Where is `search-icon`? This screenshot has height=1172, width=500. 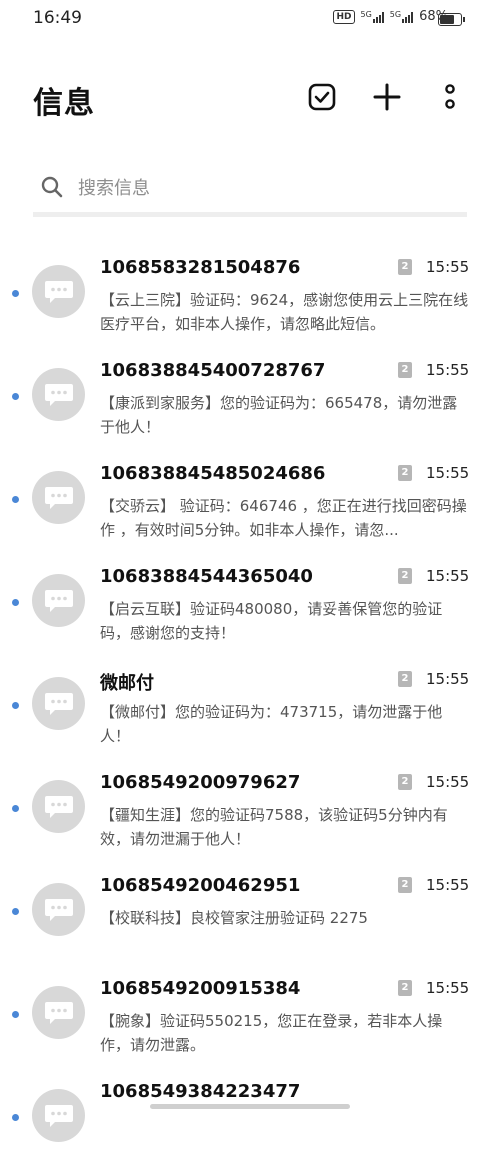 search-icon is located at coordinates (52, 187).